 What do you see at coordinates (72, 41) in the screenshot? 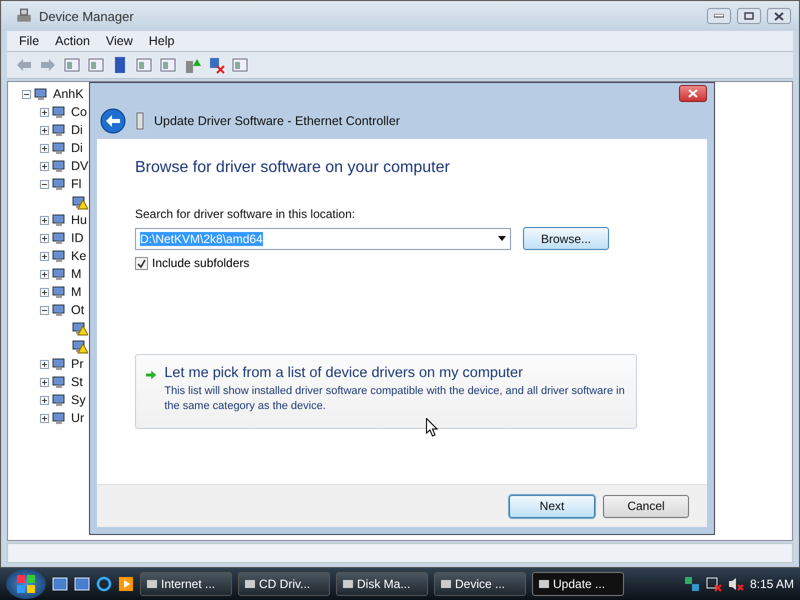
I see `menu-item: Action` at bounding box center [72, 41].